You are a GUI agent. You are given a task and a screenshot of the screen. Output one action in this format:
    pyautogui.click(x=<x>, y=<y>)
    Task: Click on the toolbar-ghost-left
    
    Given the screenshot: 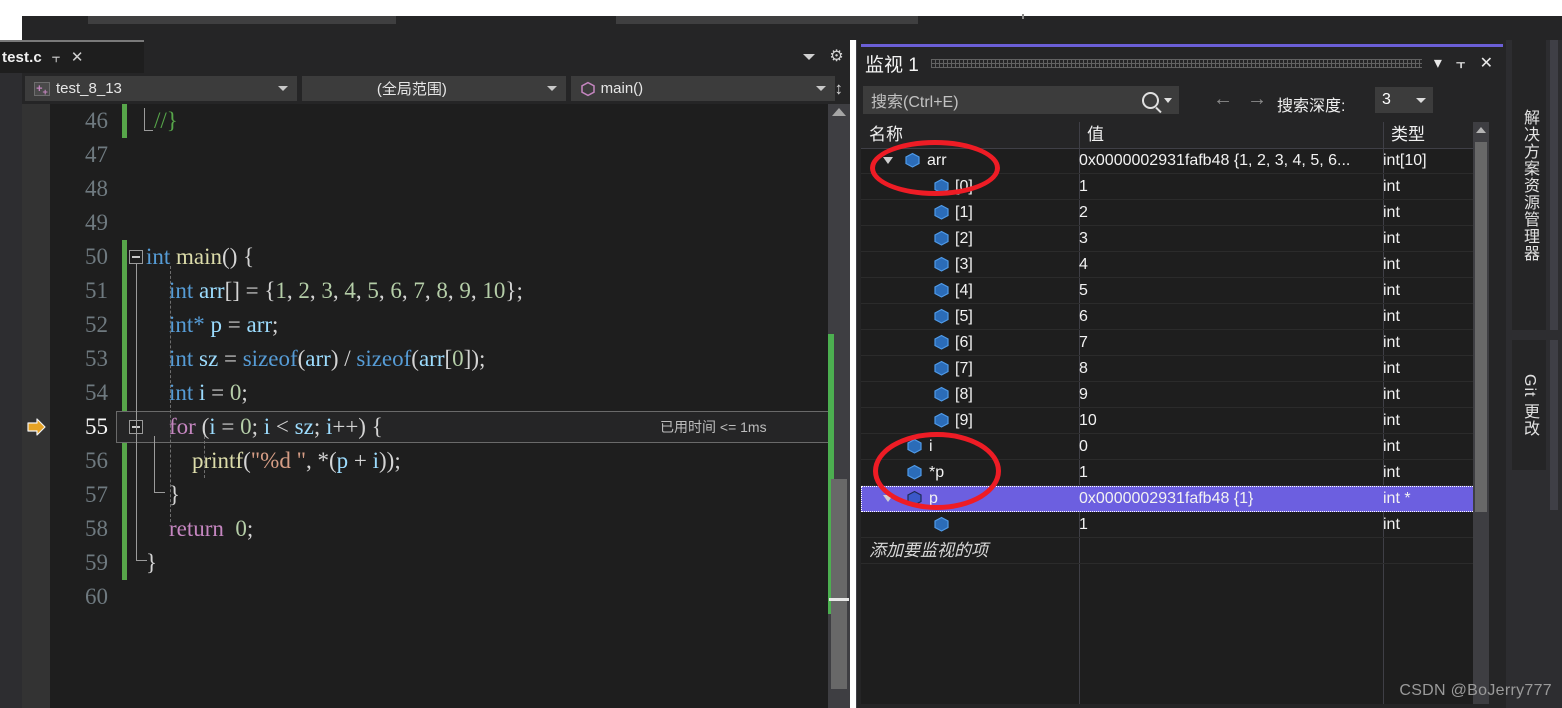 What is the action you would take?
    pyautogui.click(x=242, y=20)
    